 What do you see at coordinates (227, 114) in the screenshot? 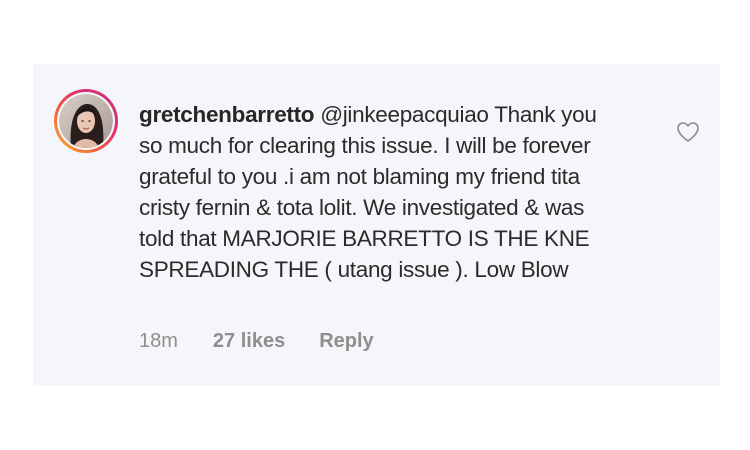
I see `comment-username: gretchenbarretto` at bounding box center [227, 114].